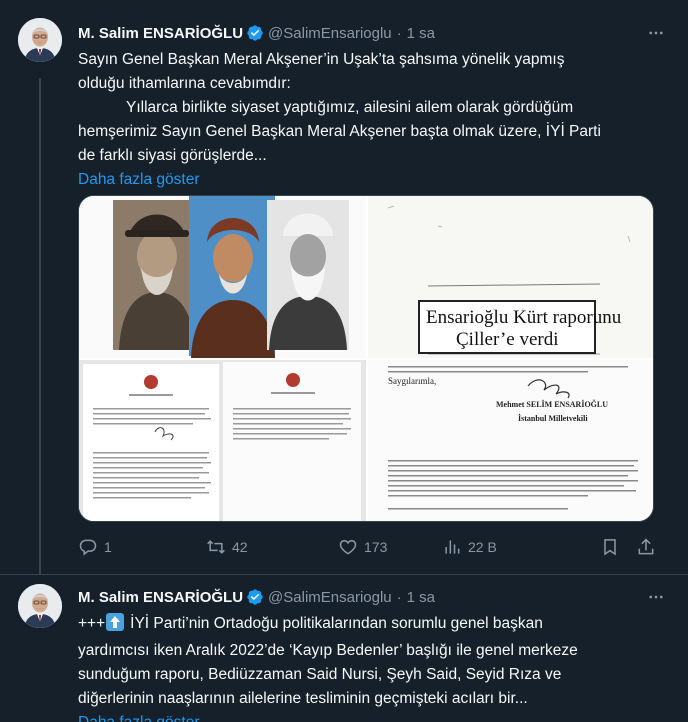 The image size is (688, 722). What do you see at coordinates (553, 418) in the screenshot?
I see `document-signature-title: İstanbul Milletvekili` at bounding box center [553, 418].